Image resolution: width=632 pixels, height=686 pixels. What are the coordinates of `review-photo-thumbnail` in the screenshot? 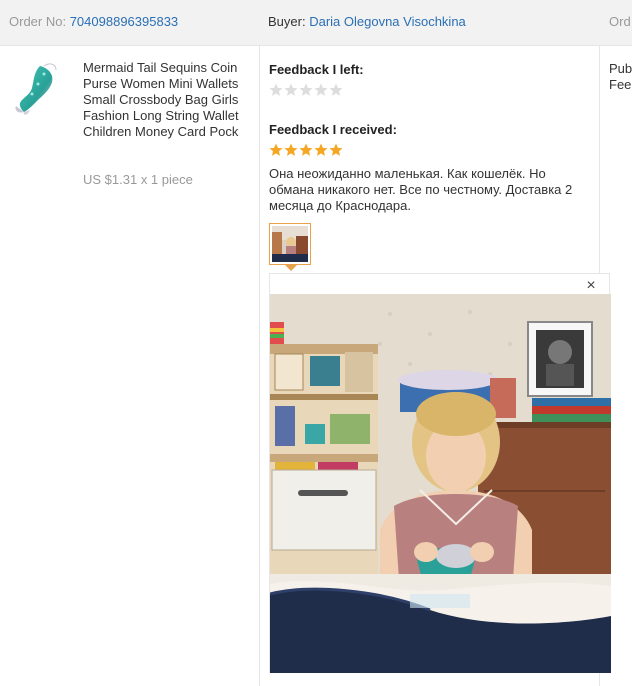 It's located at (290, 244).